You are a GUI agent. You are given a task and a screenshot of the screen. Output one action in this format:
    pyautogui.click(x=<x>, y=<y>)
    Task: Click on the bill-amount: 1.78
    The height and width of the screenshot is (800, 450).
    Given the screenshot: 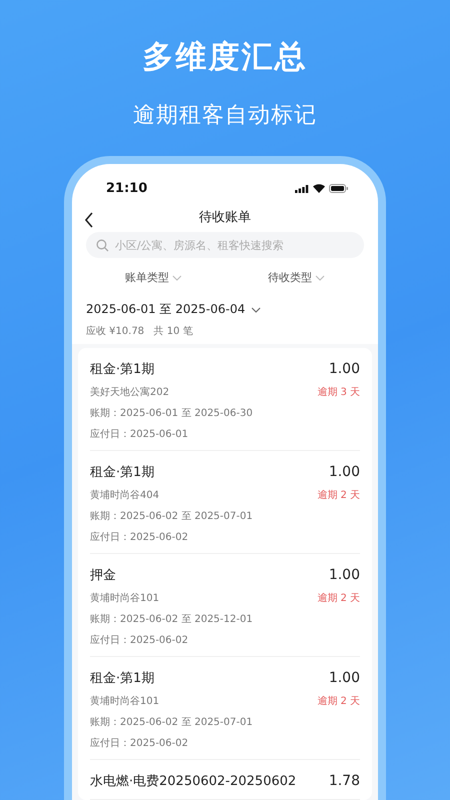 What is the action you would take?
    pyautogui.click(x=344, y=781)
    